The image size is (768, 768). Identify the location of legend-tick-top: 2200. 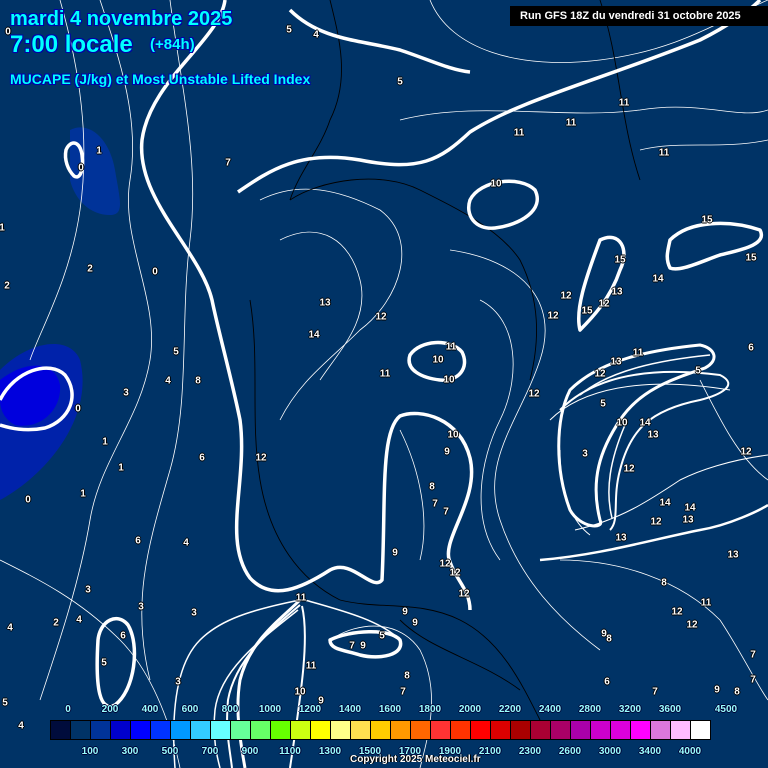
(510, 709).